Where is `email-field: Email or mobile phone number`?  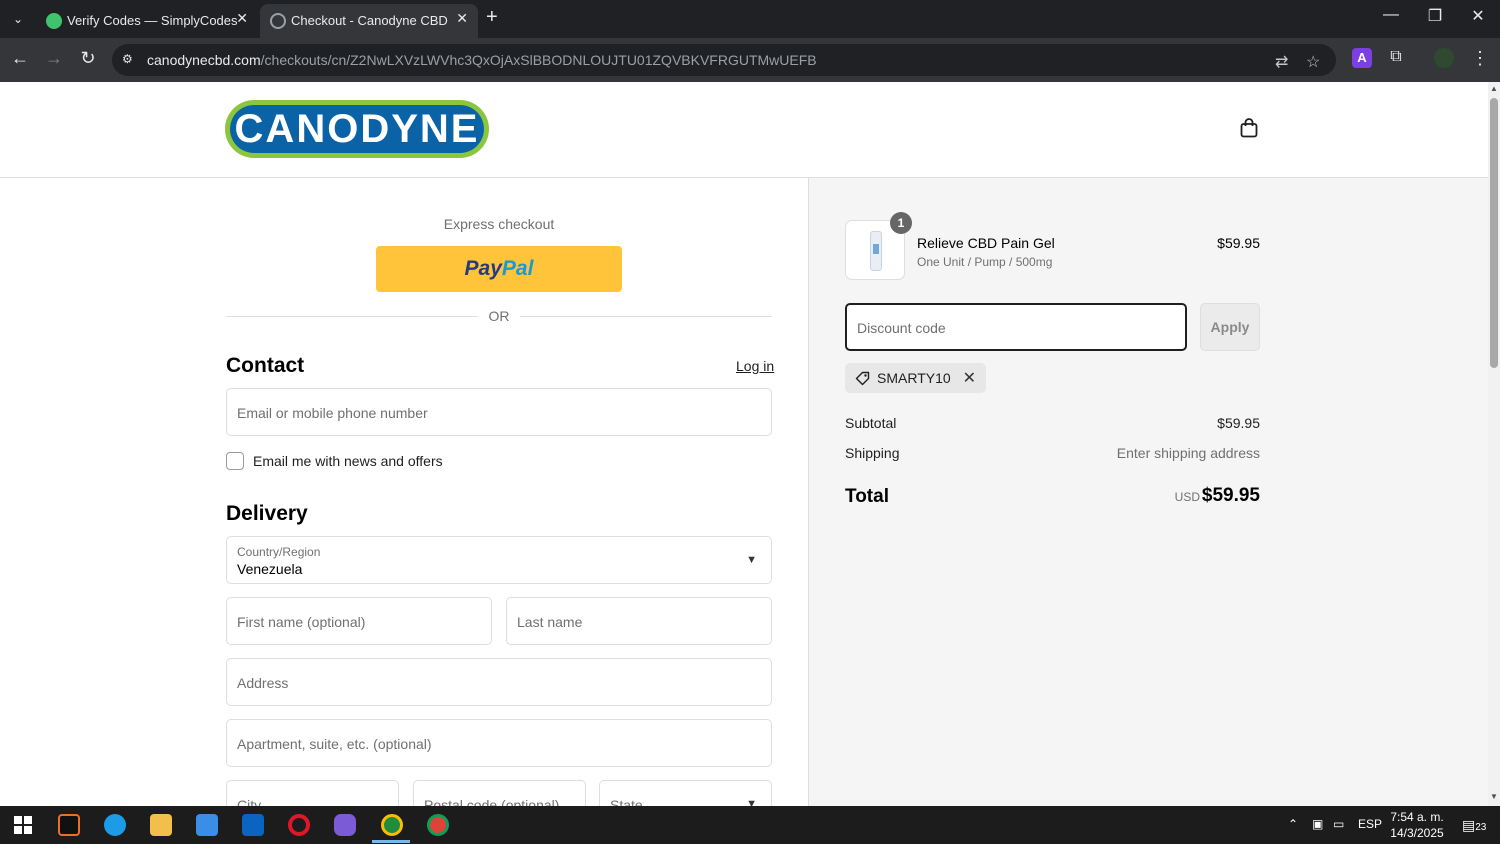 email-field: Email or mobile phone number is located at coordinates (499, 412).